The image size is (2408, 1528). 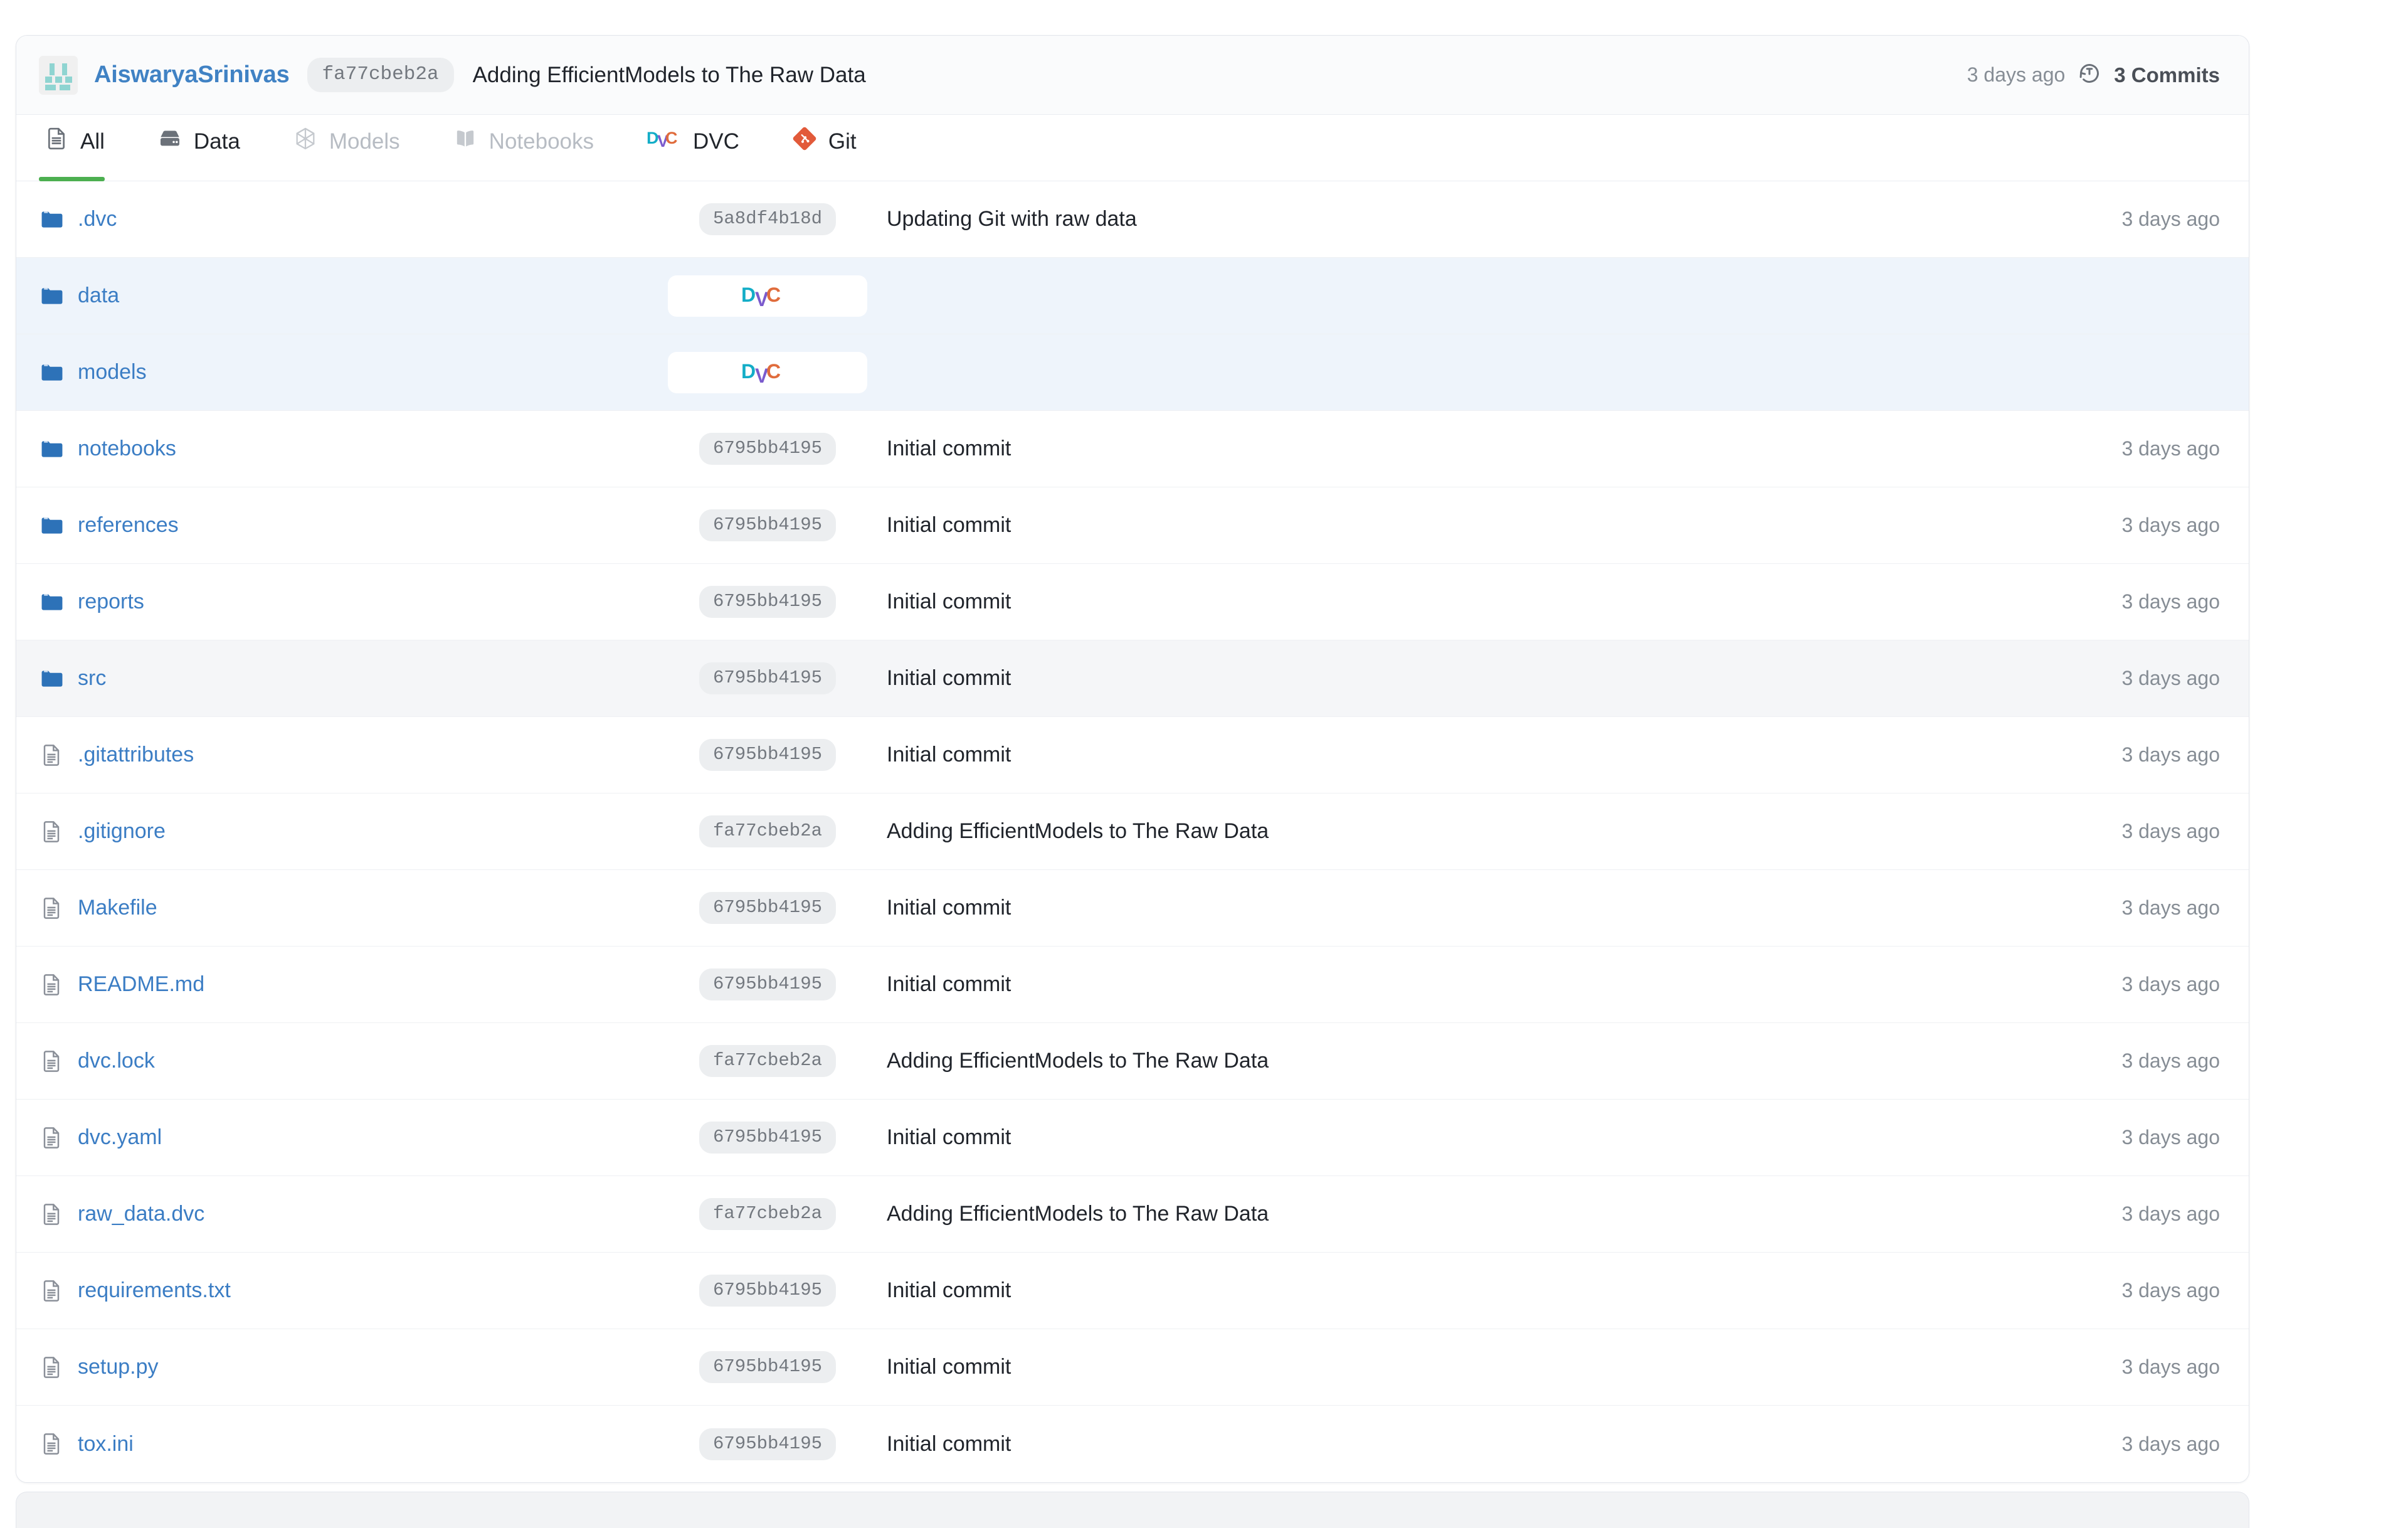 What do you see at coordinates (354, 148) in the screenshot?
I see `tab-models: Models` at bounding box center [354, 148].